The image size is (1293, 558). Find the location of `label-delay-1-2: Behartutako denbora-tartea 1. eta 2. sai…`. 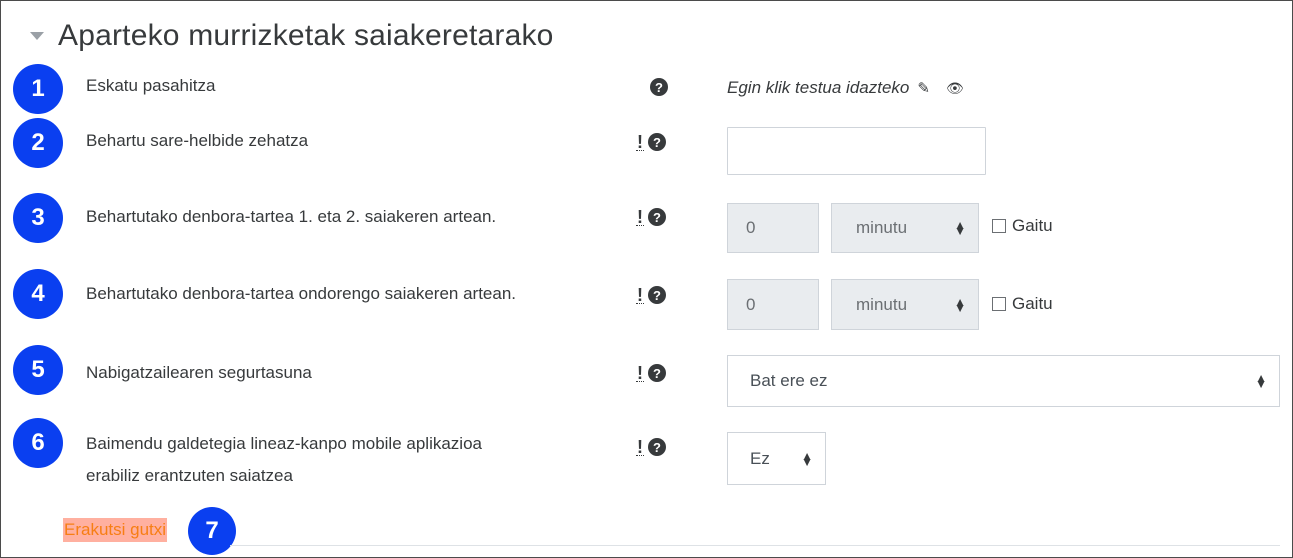

label-delay-1-2: Behartutako denbora-tartea 1. eta 2. sai… is located at coordinates (291, 216).